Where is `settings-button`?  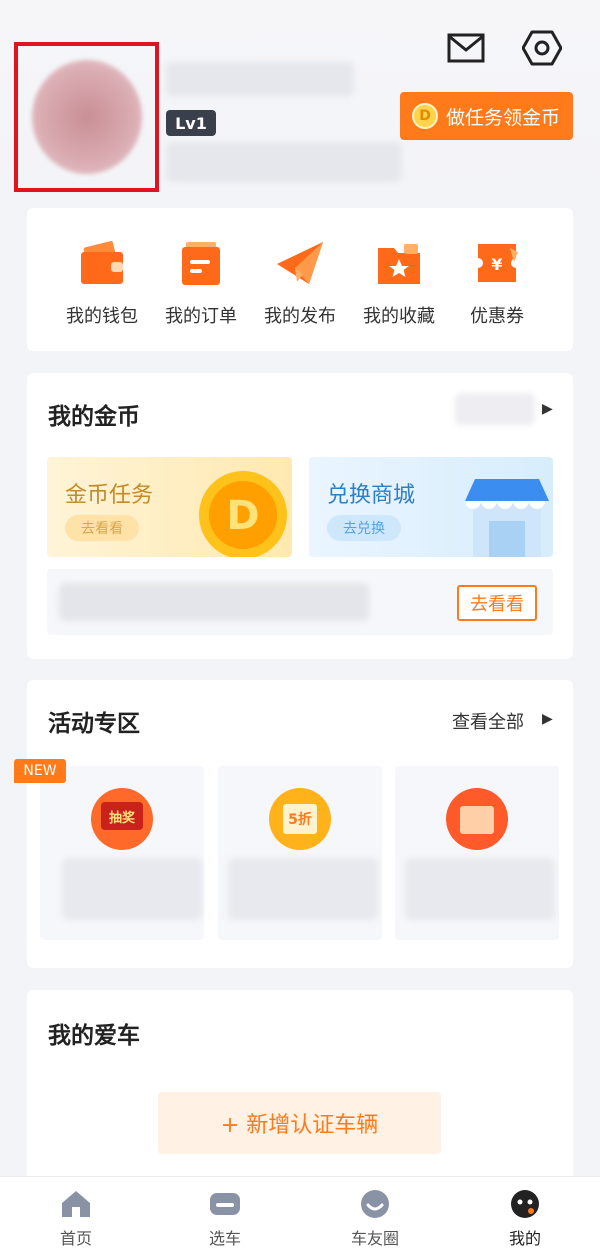
settings-button is located at coordinates (542, 48).